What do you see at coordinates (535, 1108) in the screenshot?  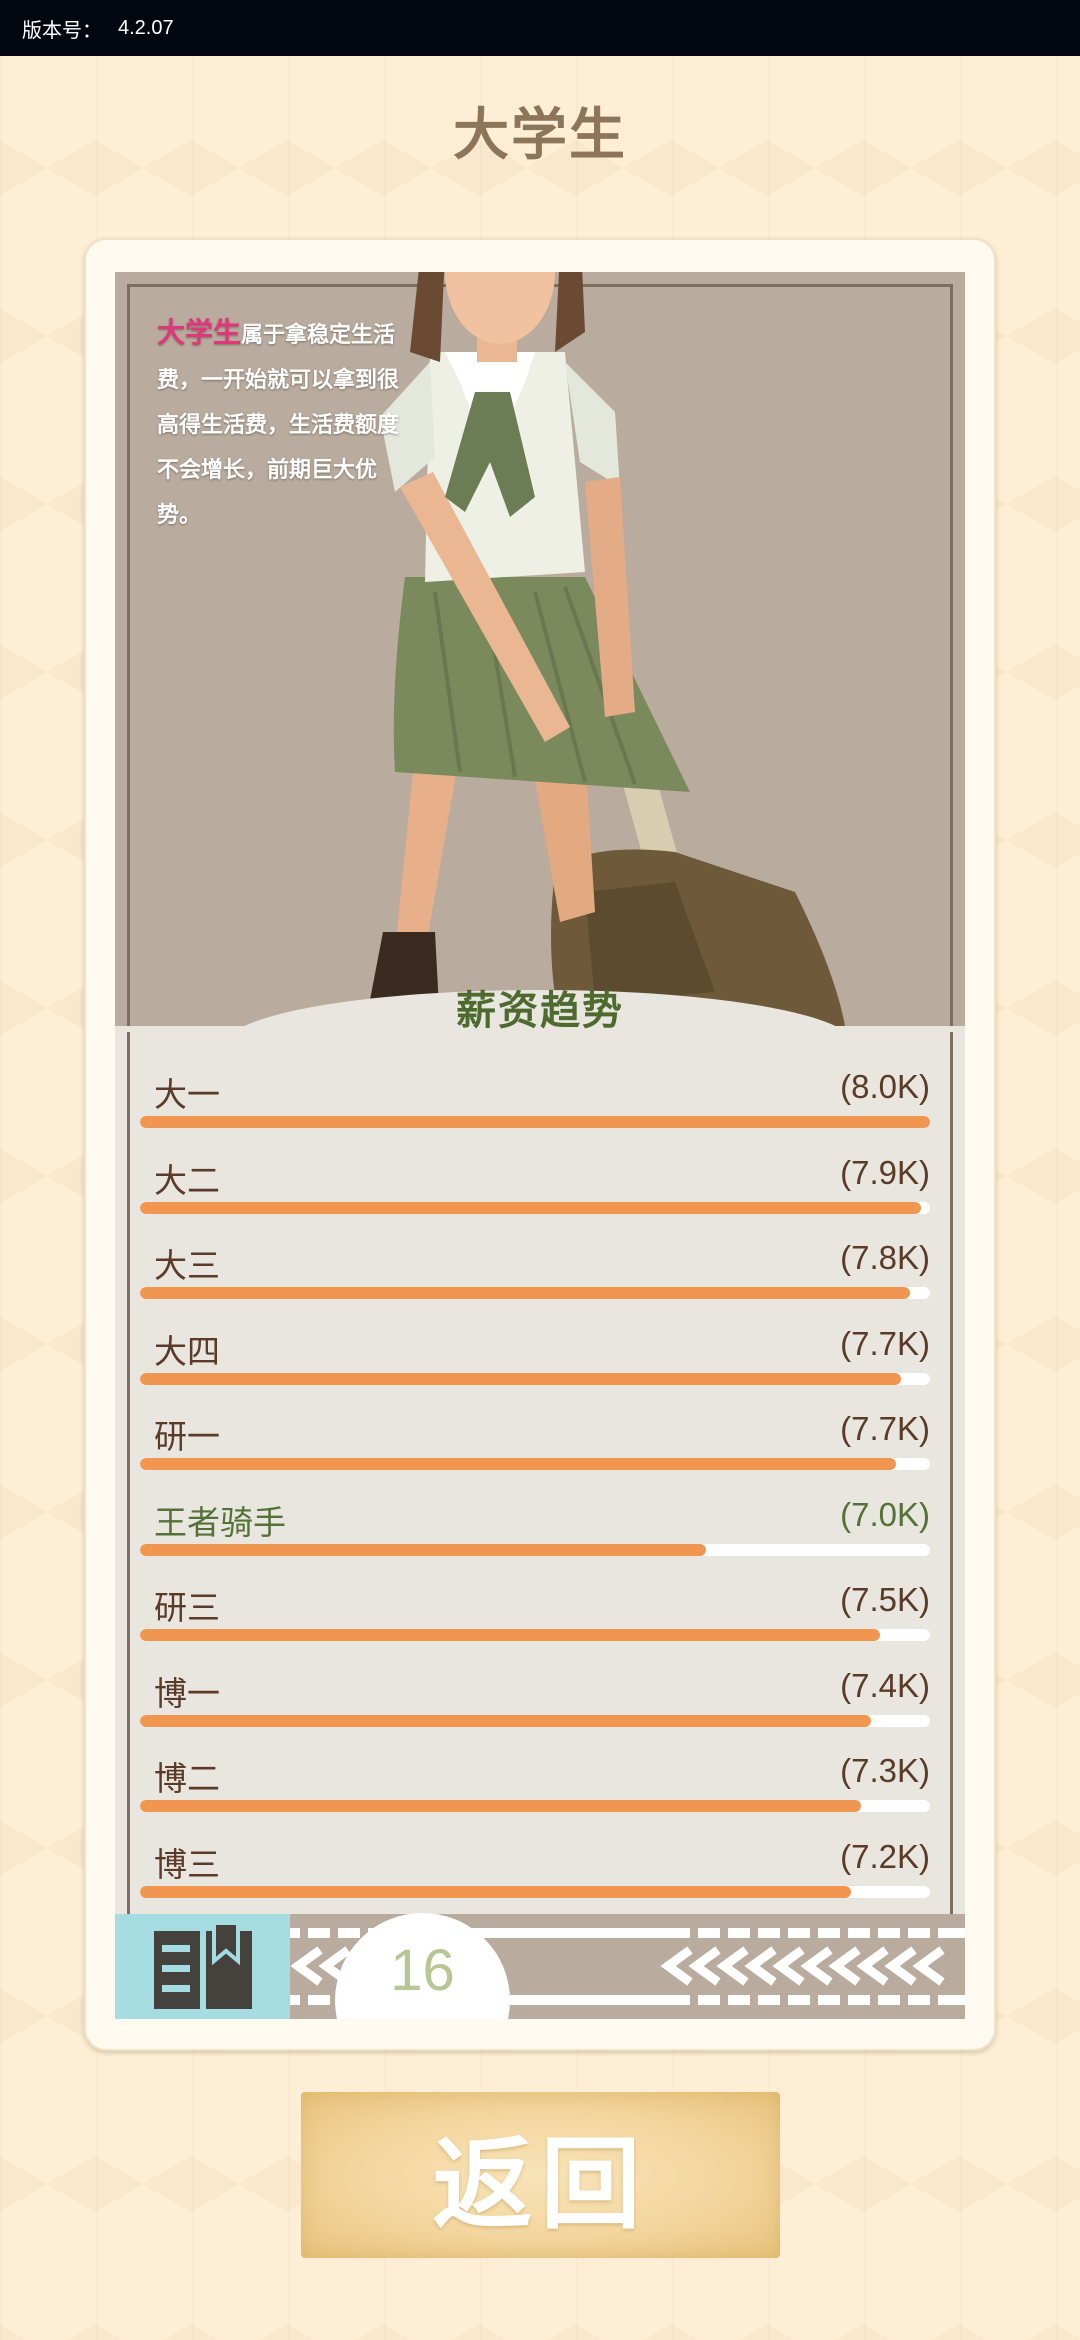 I see `salary-row: 大一 (8.0K)` at bounding box center [535, 1108].